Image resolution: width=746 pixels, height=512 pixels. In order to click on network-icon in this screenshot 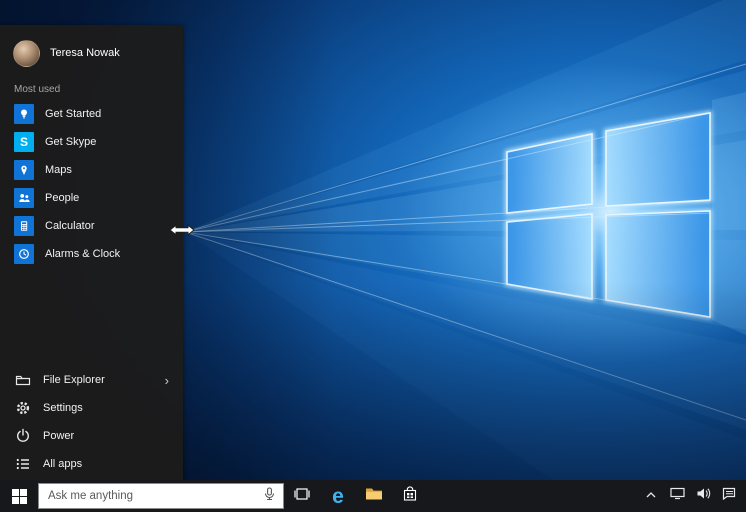, I will do `click(677, 496)`.